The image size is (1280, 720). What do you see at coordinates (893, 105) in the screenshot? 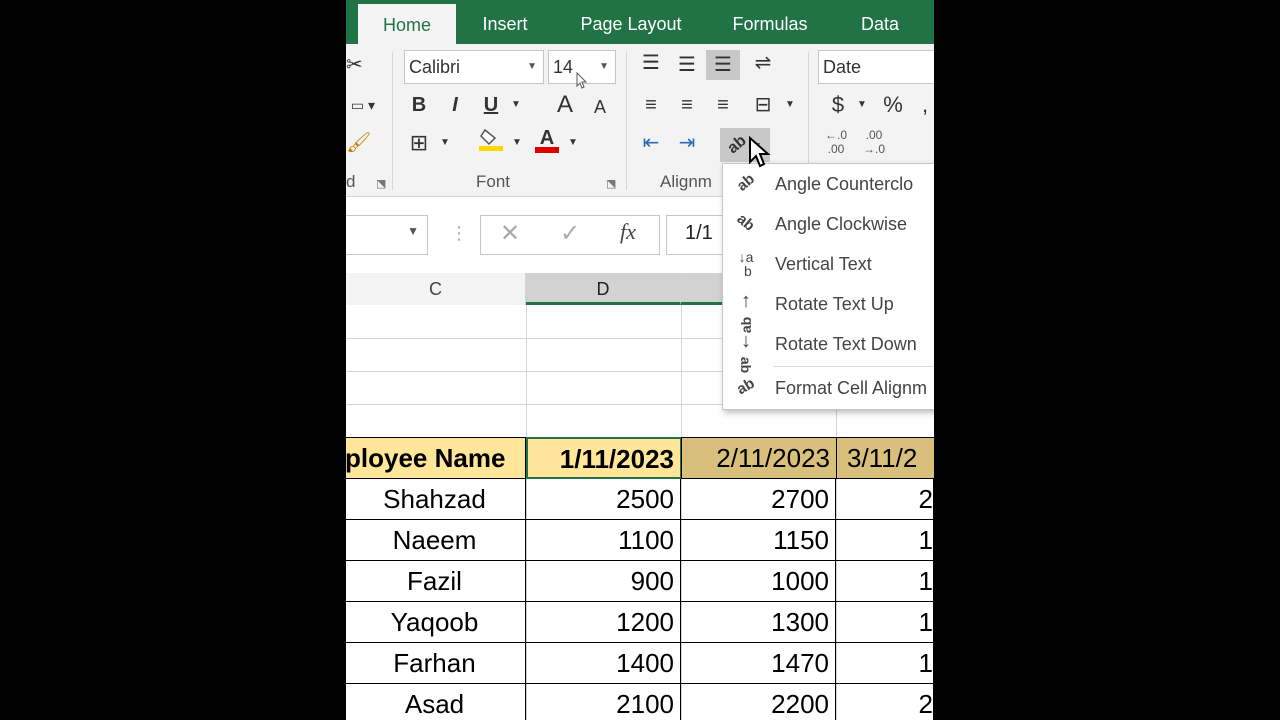
I see `percent-button: %` at bounding box center [893, 105].